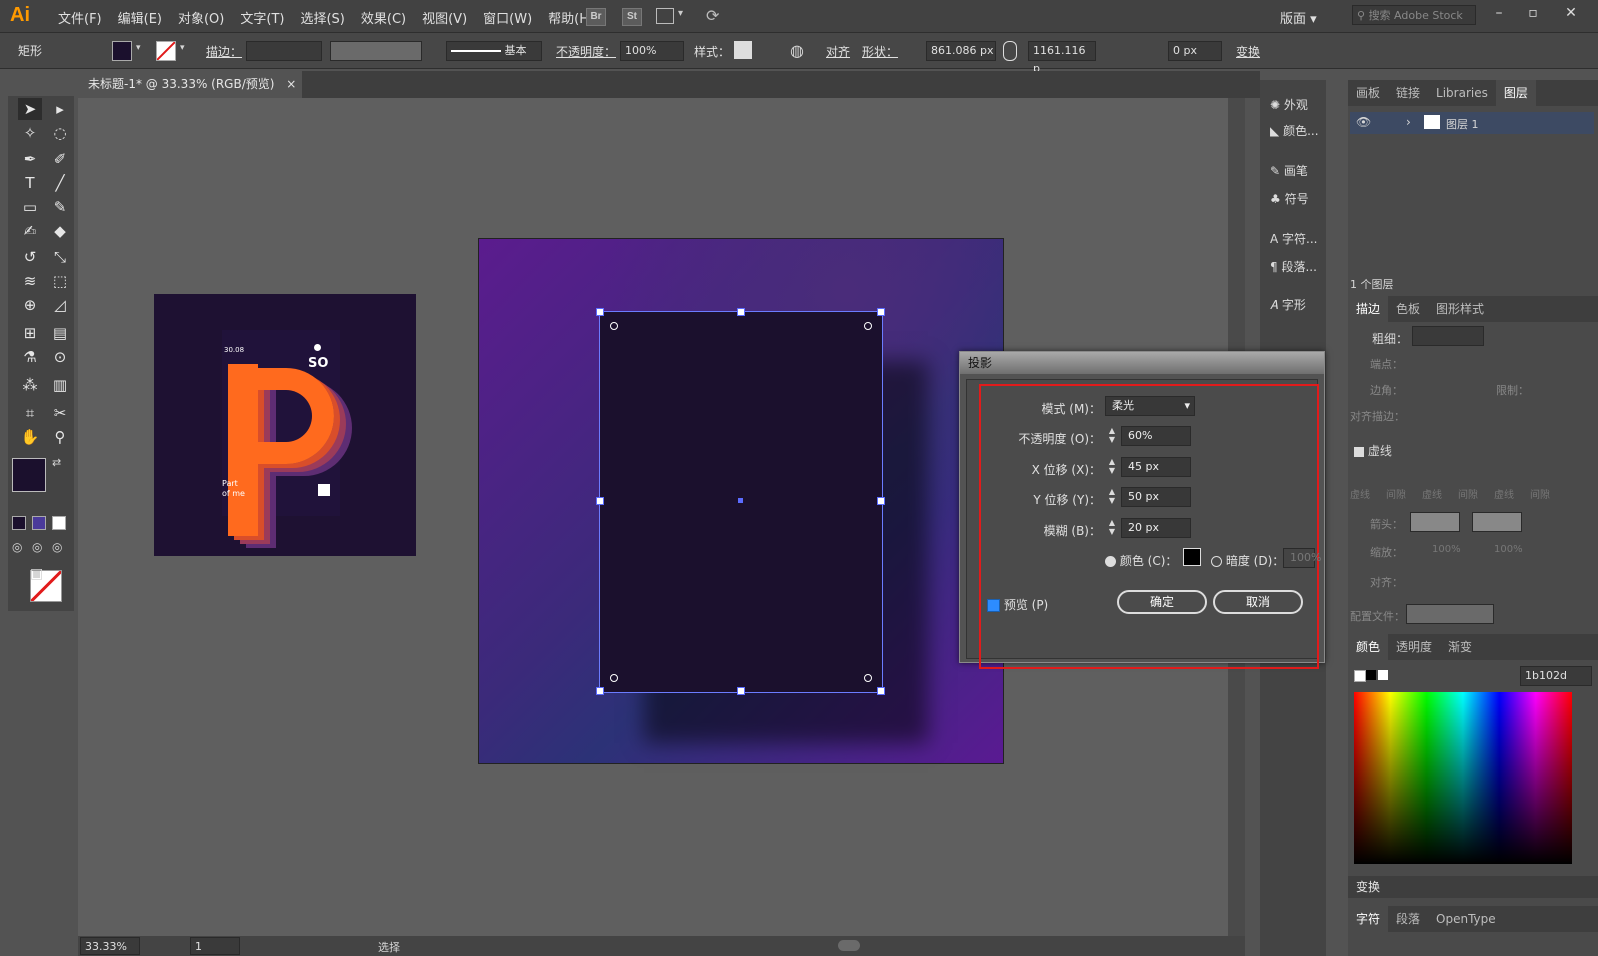 This screenshot has height=956, width=1598. What do you see at coordinates (215, 946) in the screenshot?
I see `artboard-number-field: 1` at bounding box center [215, 946].